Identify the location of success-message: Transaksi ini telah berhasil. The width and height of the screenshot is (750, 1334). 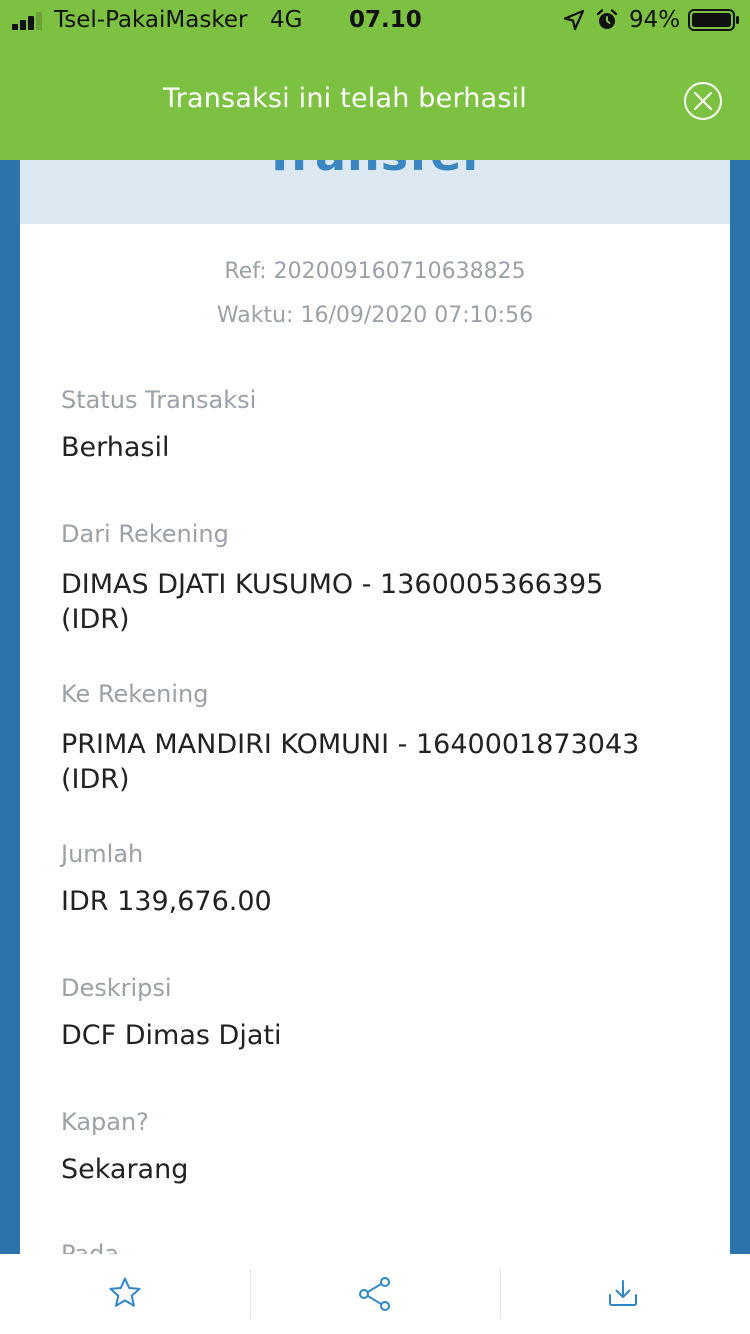
(345, 98).